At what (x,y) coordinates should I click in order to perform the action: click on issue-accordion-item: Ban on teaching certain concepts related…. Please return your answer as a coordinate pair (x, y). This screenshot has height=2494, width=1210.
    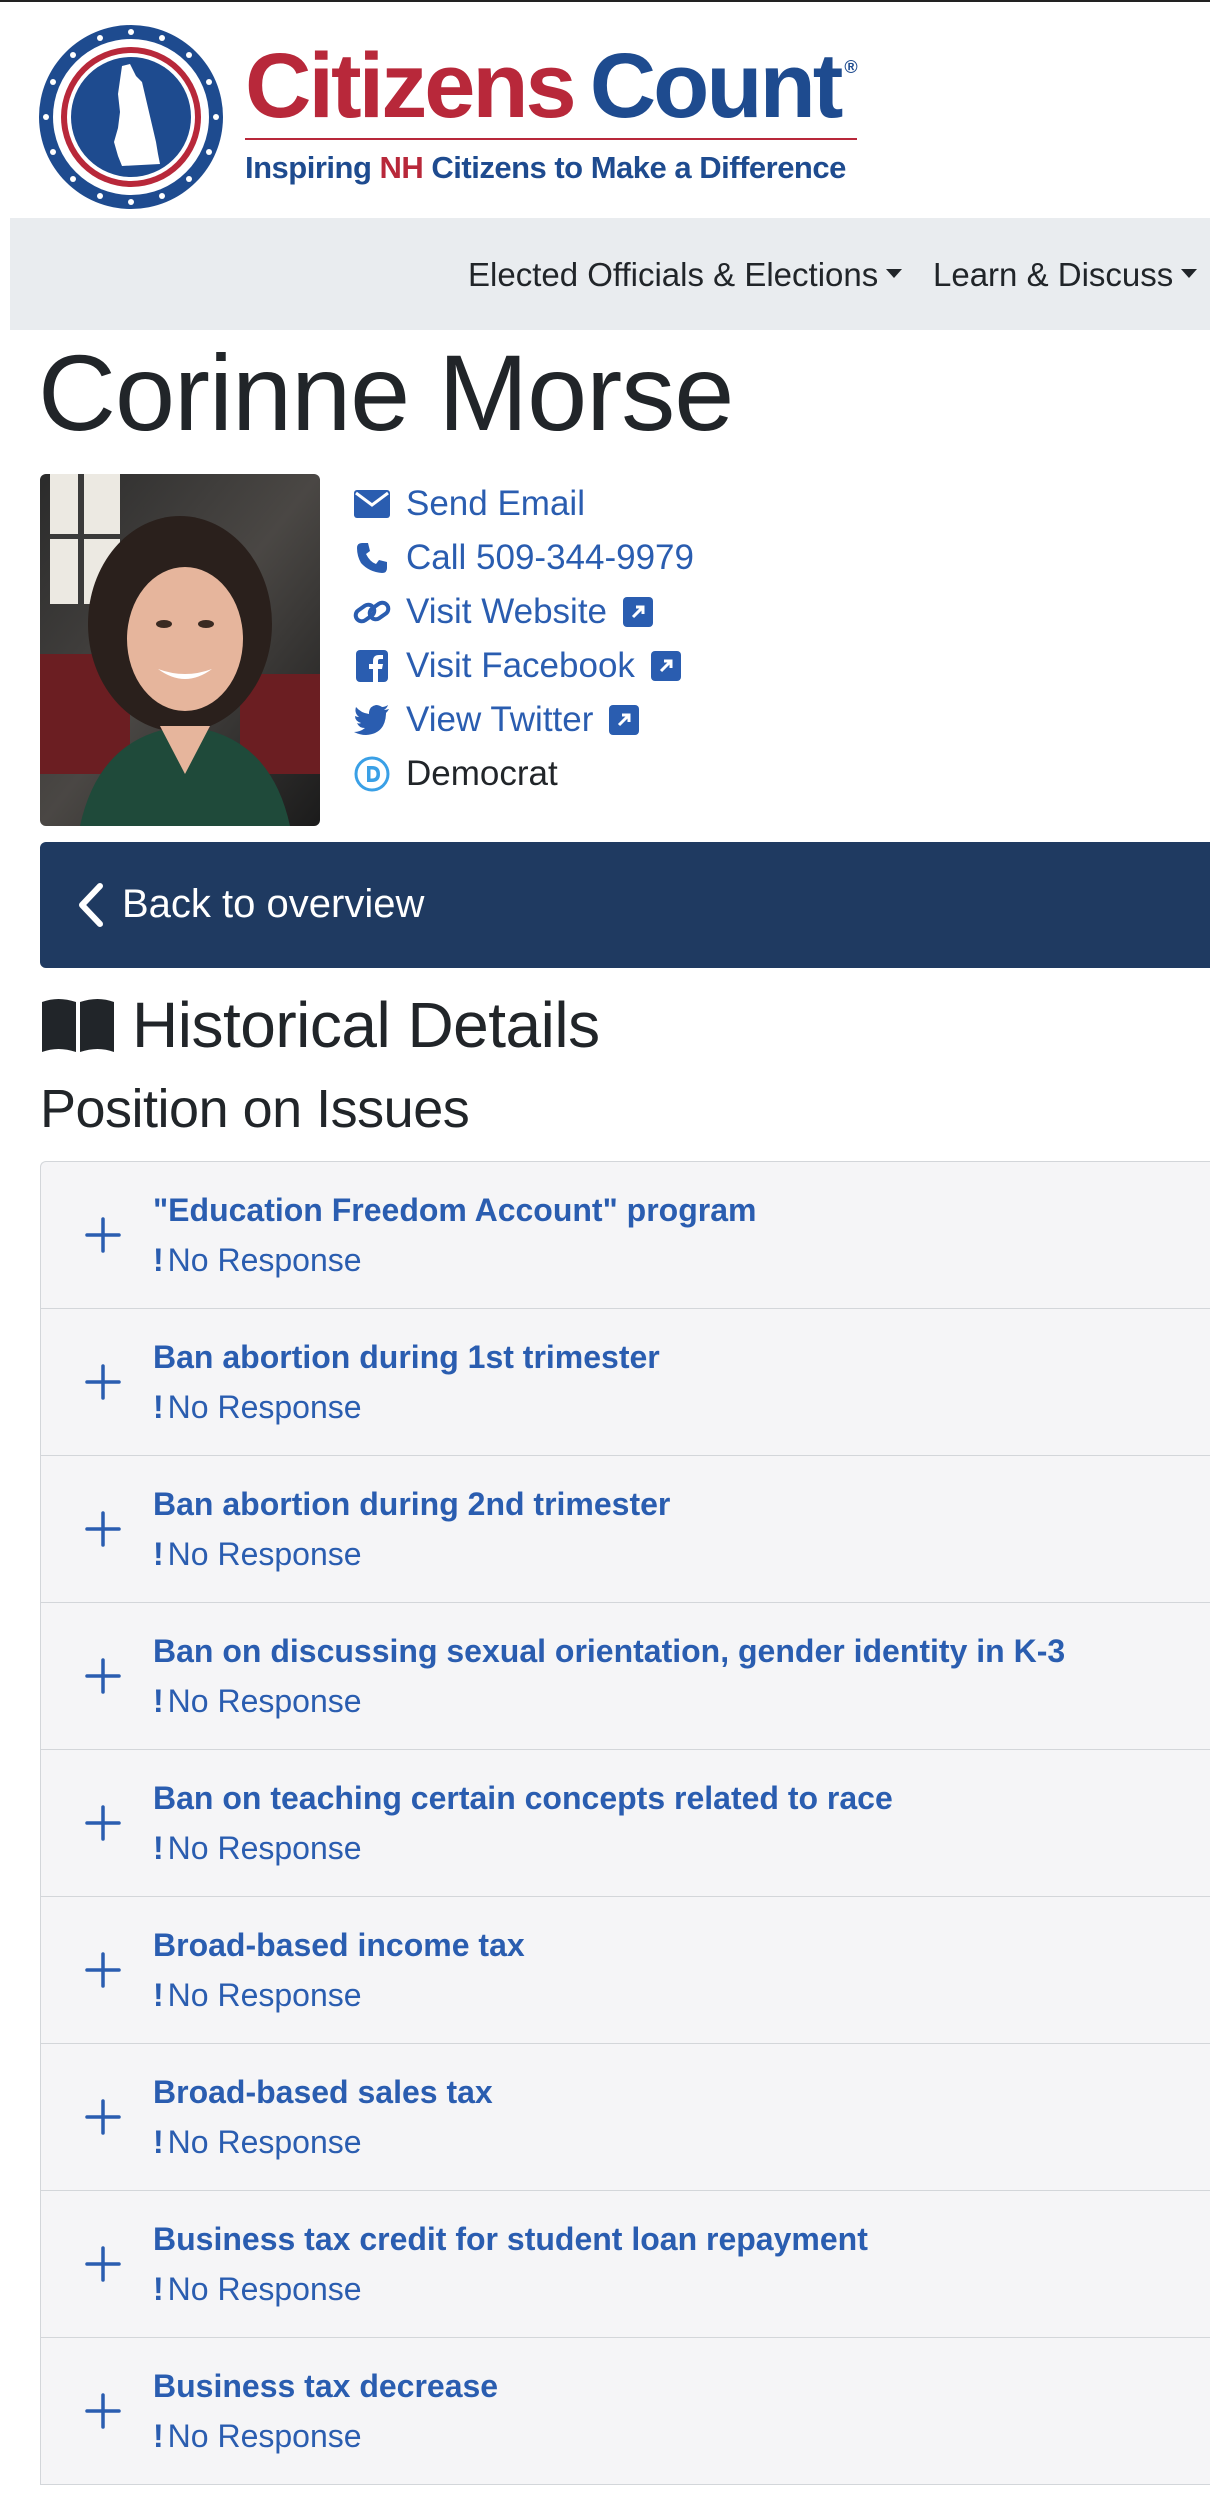
    Looking at the image, I should click on (625, 1823).